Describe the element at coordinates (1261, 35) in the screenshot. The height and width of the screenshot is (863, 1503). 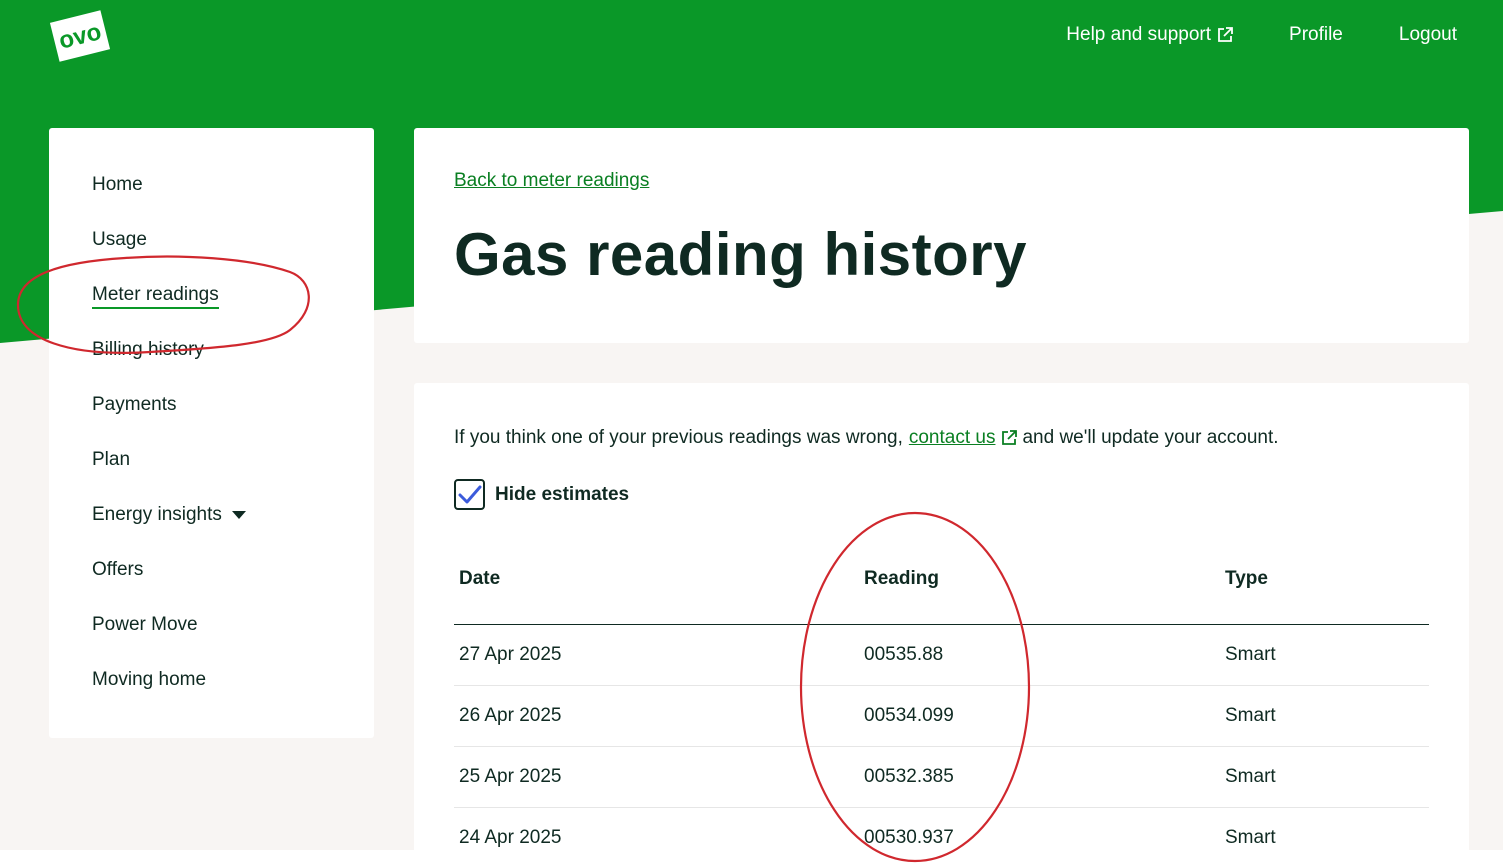
I see `top-navigation: Help and support Profile Logout` at that location.